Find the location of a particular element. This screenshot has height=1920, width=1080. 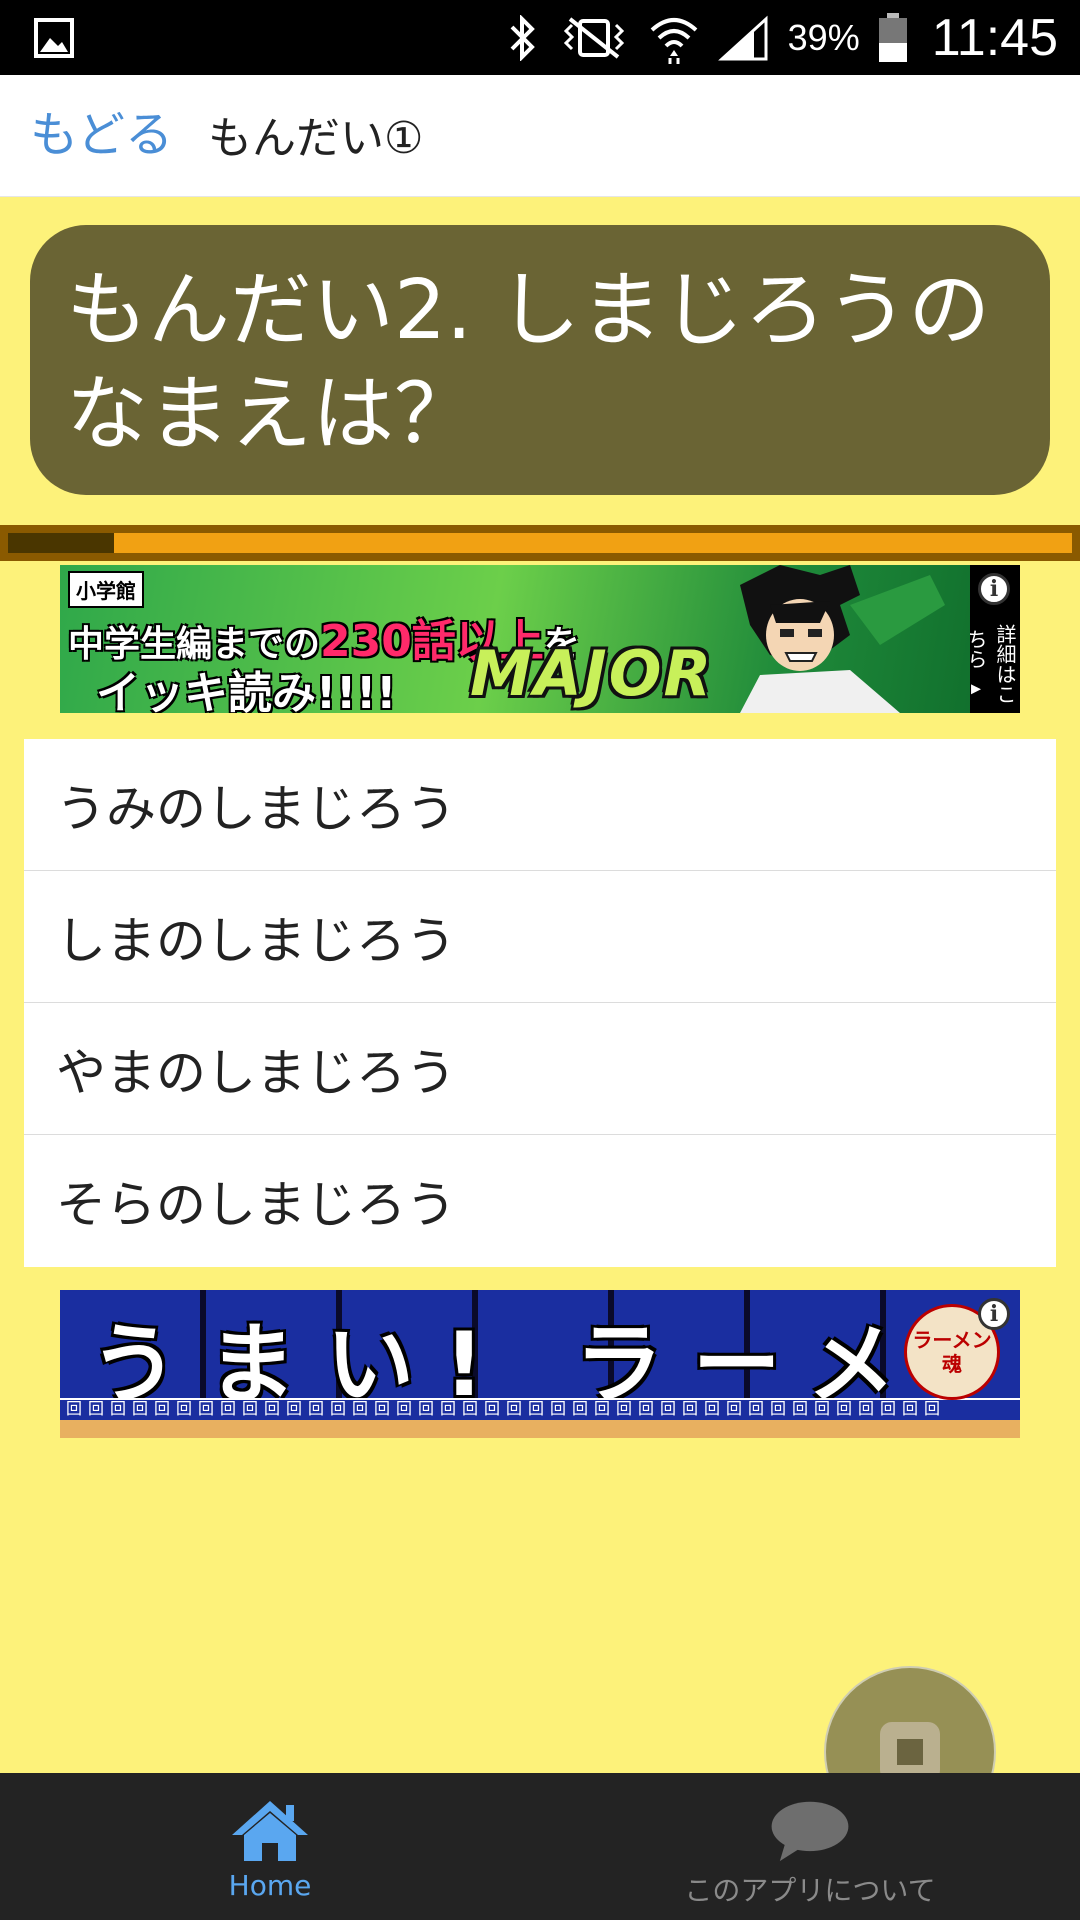

chat-bubble-icon is located at coordinates (810, 1831).